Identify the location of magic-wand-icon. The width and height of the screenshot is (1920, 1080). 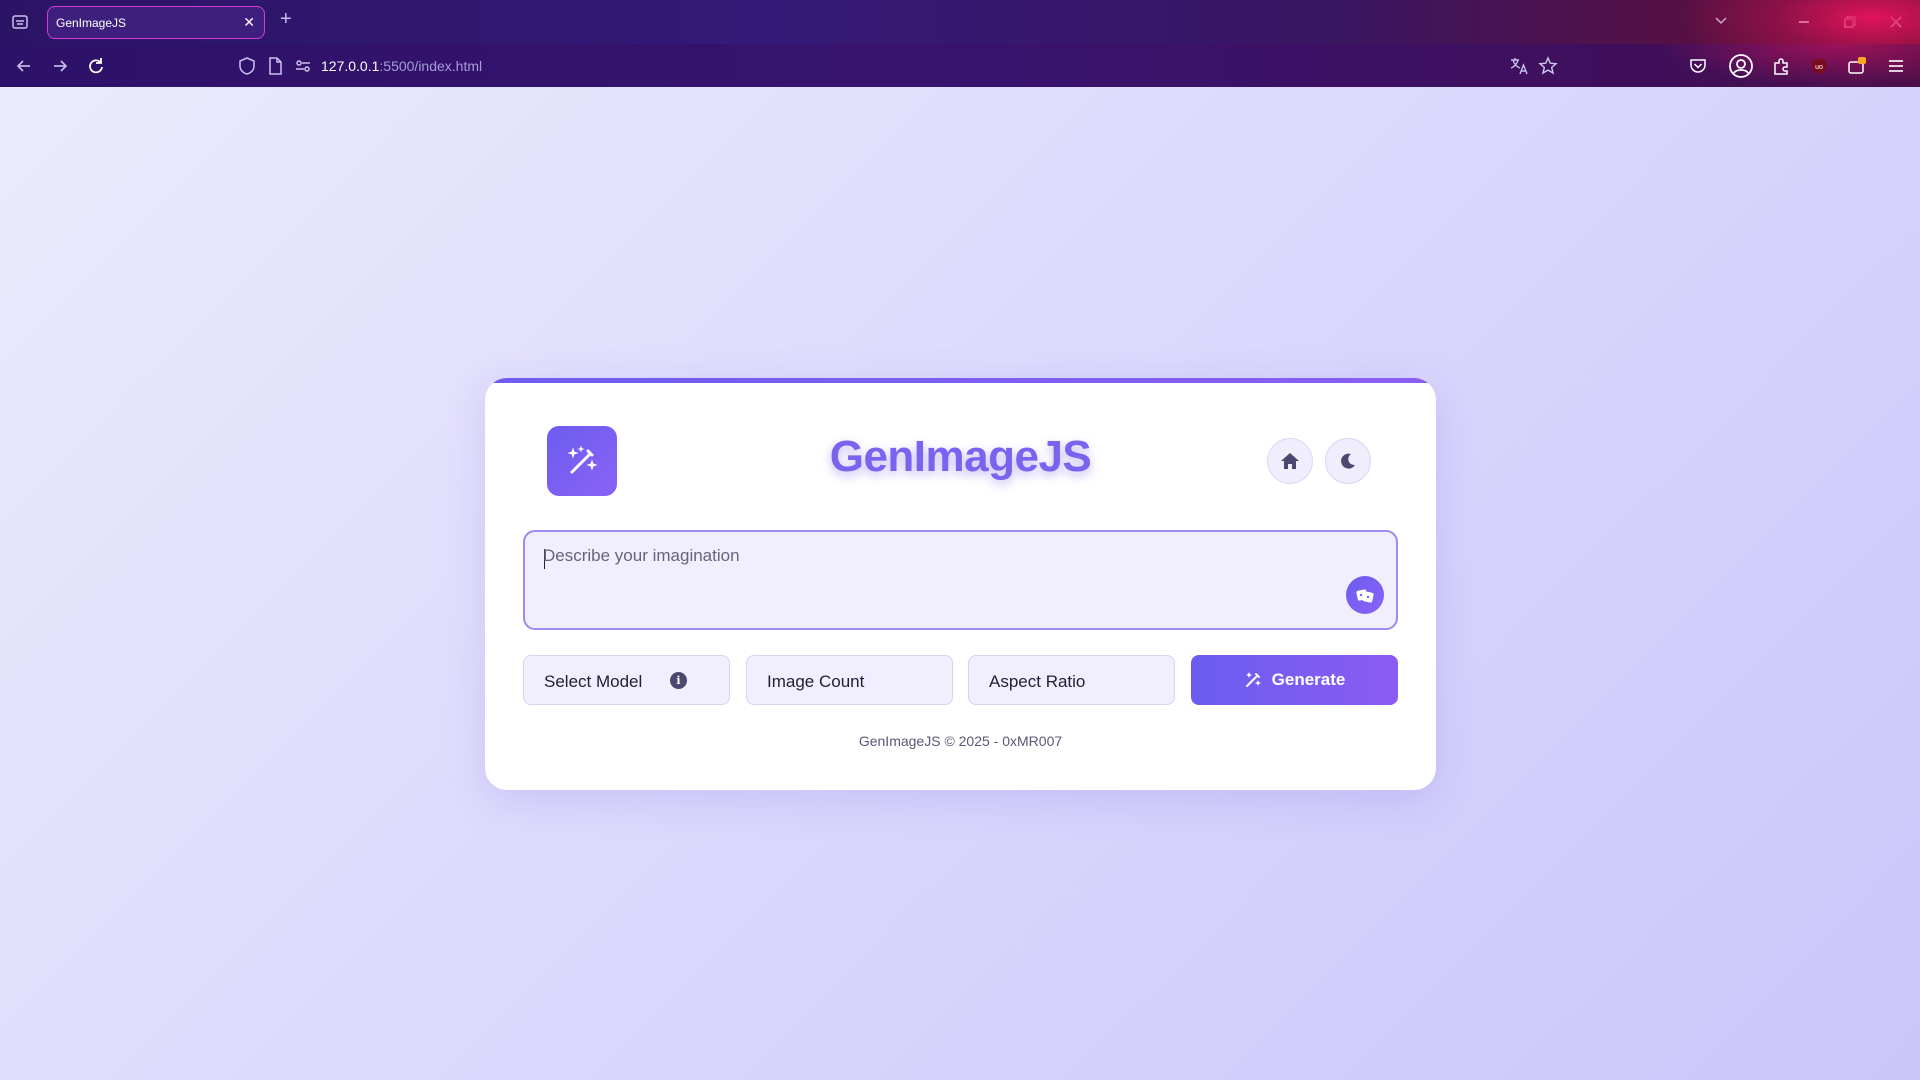
(1253, 679).